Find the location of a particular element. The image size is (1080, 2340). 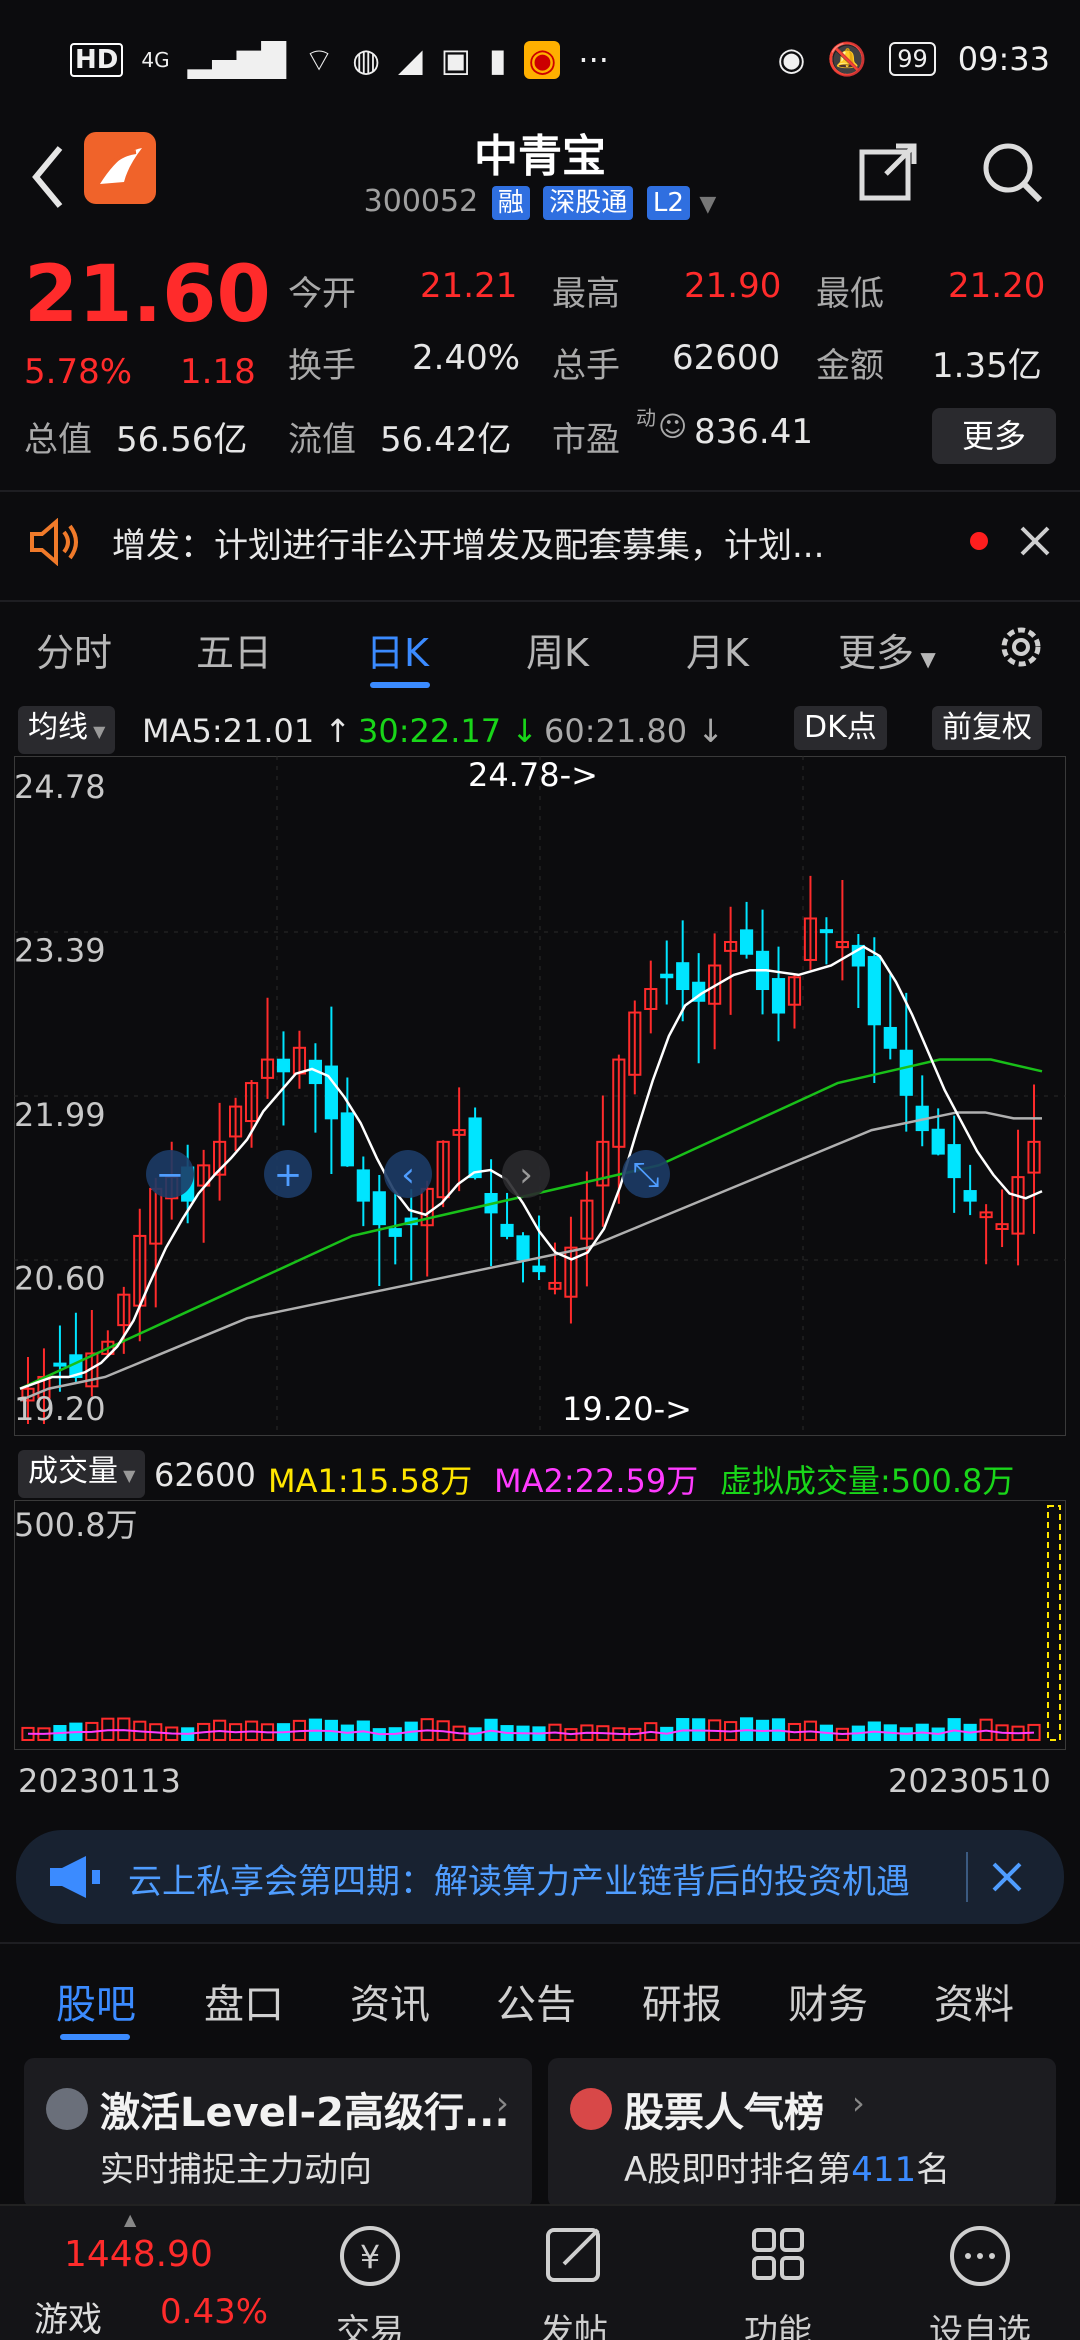

tab-timeshare: 分时 is located at coordinates (74, 649).